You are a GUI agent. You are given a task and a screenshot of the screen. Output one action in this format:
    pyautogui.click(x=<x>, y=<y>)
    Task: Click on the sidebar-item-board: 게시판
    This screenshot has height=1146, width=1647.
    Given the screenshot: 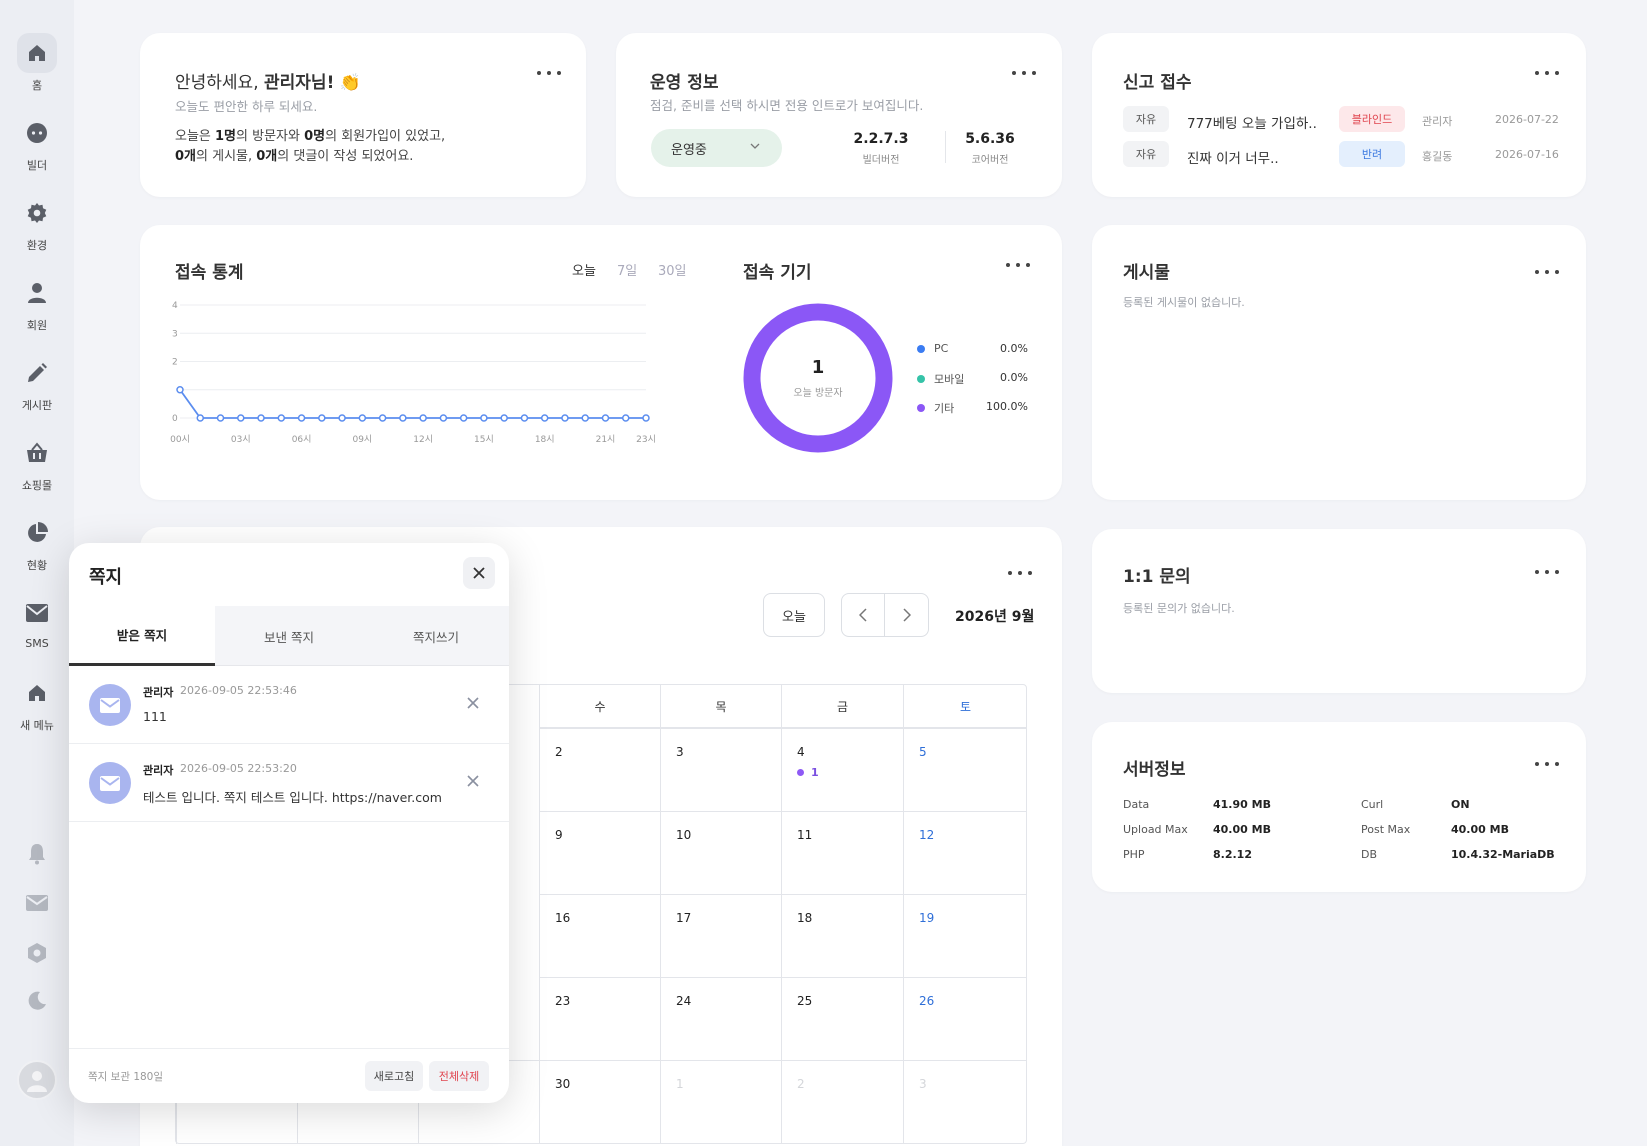 What is the action you would take?
    pyautogui.click(x=37, y=383)
    